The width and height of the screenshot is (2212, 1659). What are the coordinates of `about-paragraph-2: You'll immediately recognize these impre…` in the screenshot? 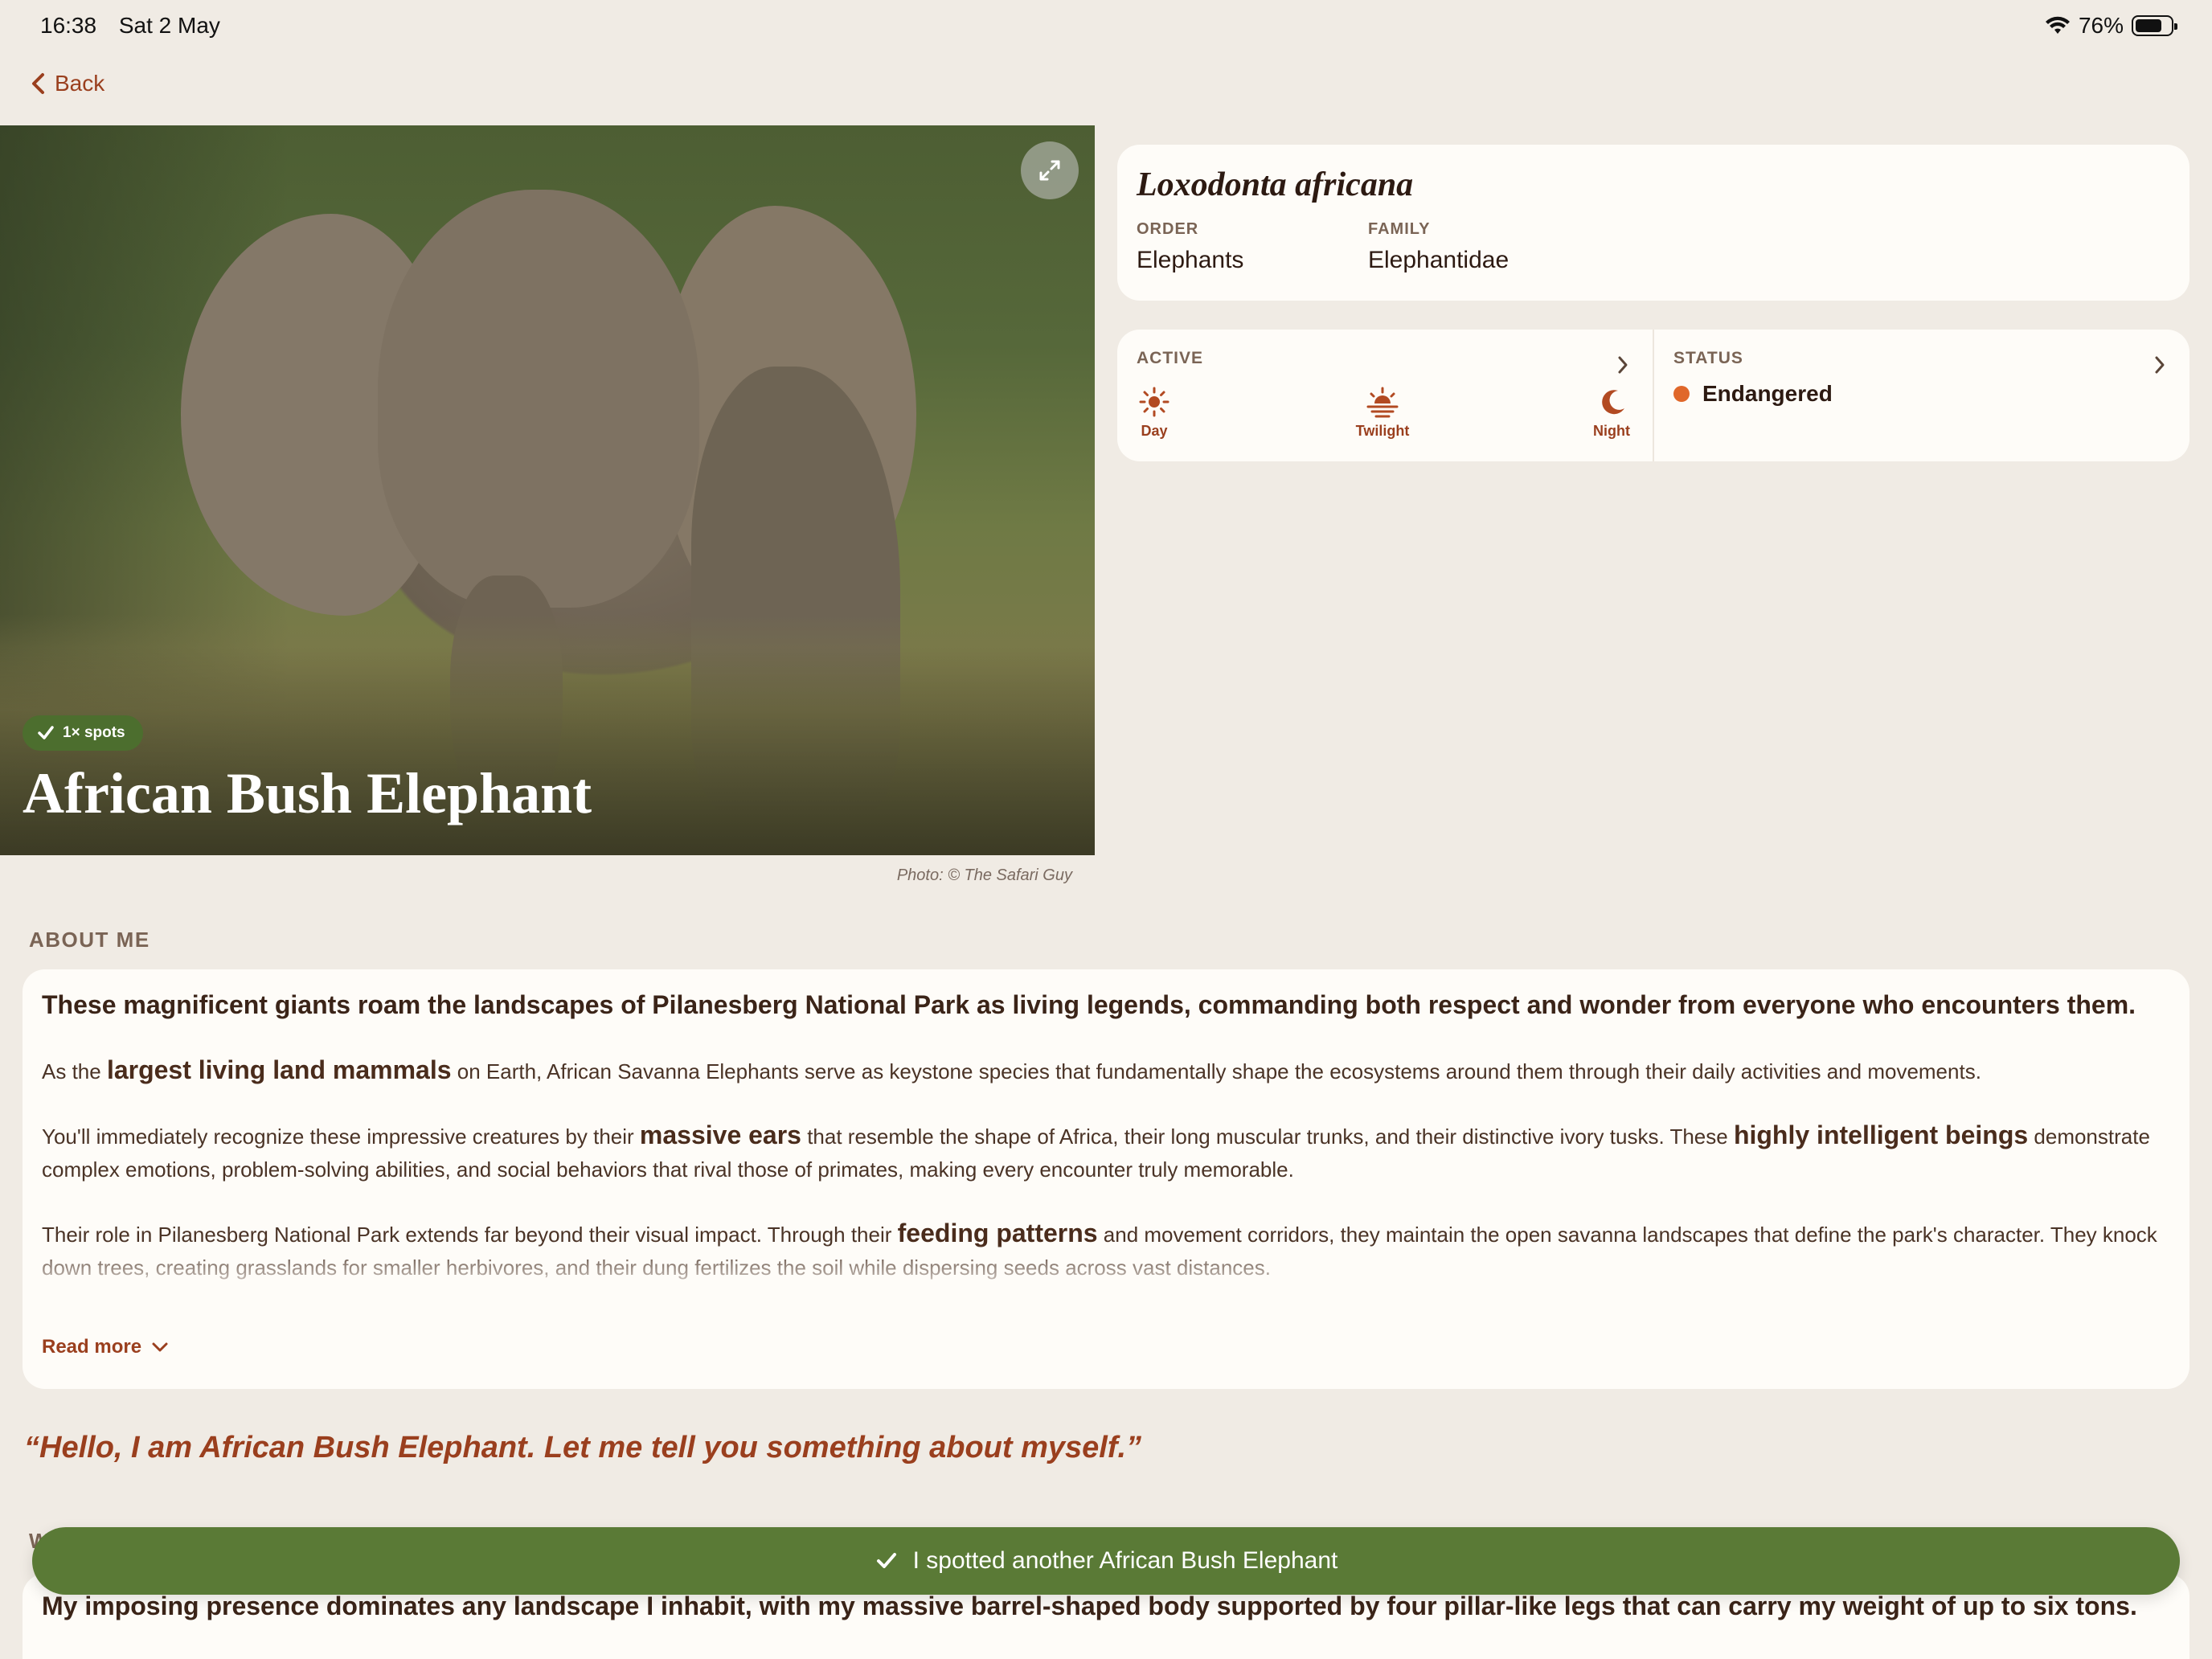 It's located at (1096, 1151).